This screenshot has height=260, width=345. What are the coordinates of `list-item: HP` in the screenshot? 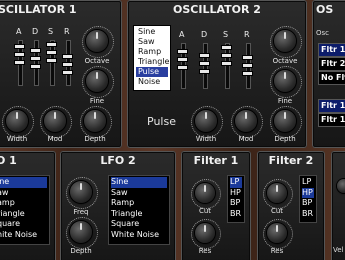 It's located at (236, 193).